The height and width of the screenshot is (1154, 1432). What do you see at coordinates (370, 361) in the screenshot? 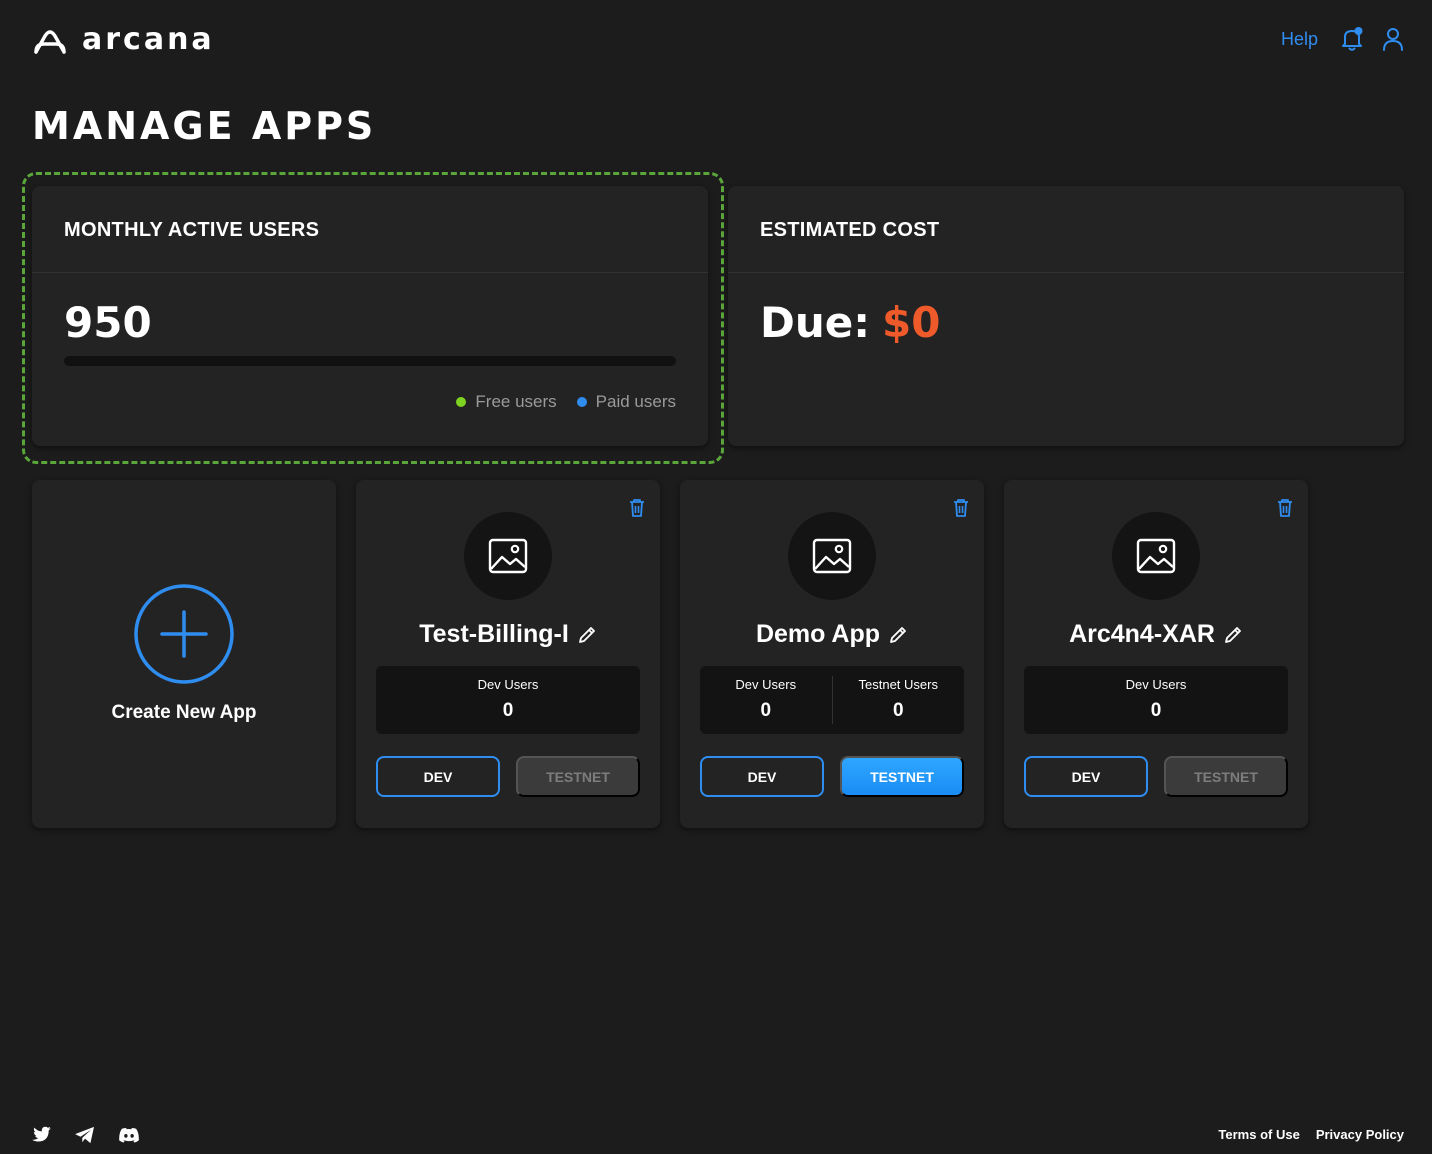
I see `mau-progress-bar` at bounding box center [370, 361].